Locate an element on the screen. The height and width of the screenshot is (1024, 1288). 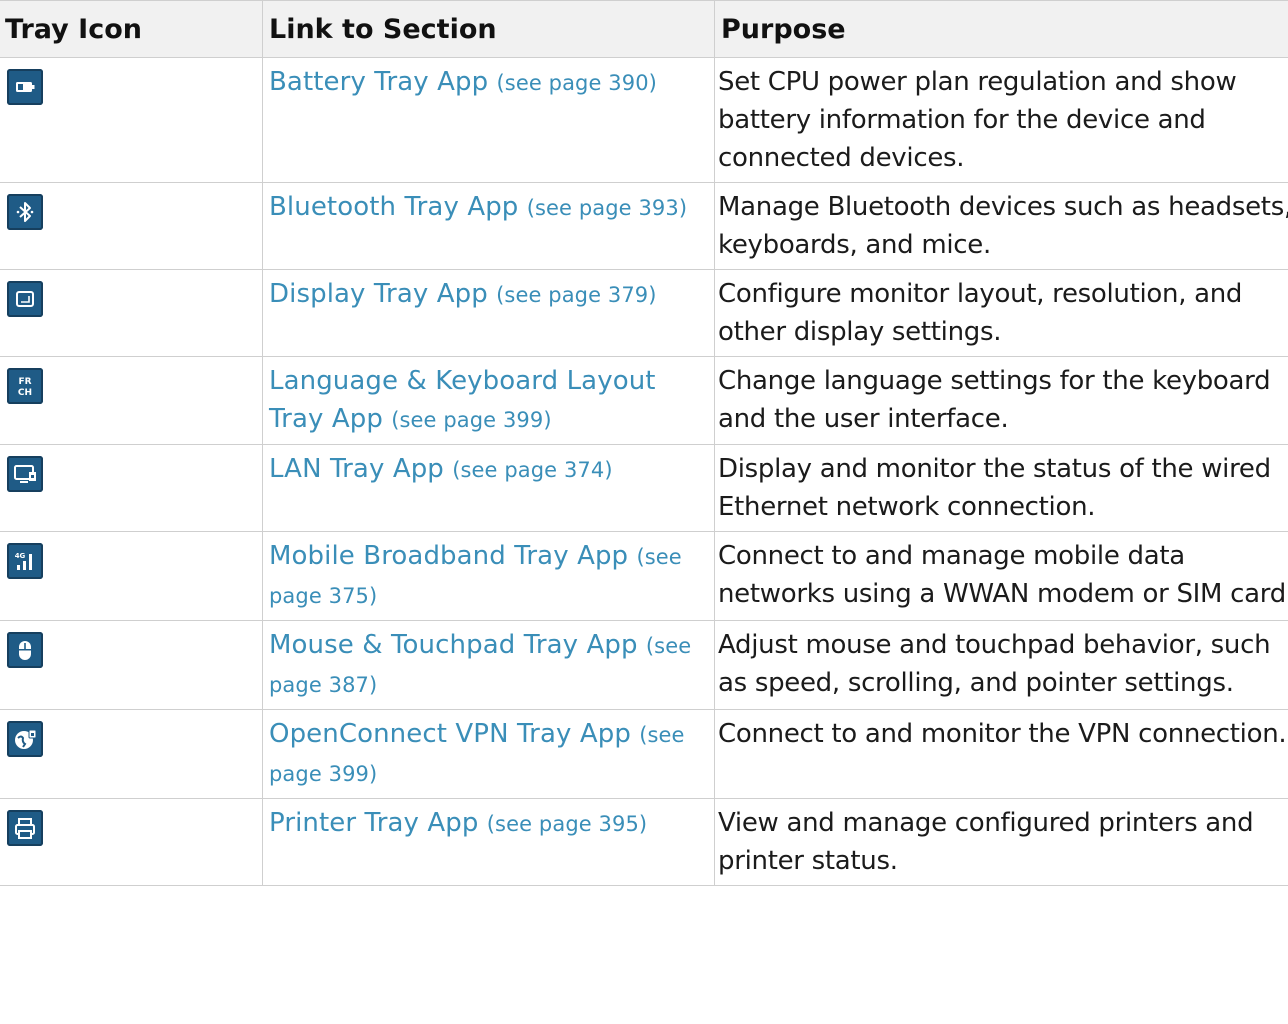
section-link: Battery Tray App is located at coordinates (378, 82).